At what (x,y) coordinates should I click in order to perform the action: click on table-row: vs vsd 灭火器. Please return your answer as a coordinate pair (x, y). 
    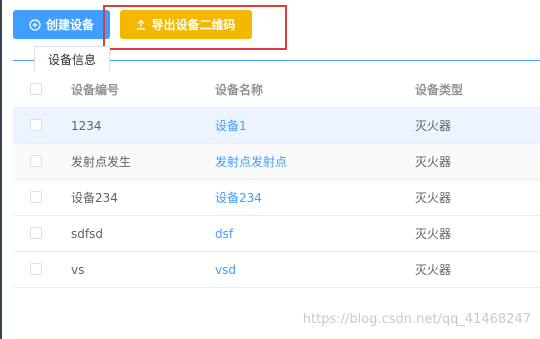
    Looking at the image, I should click on (276, 270).